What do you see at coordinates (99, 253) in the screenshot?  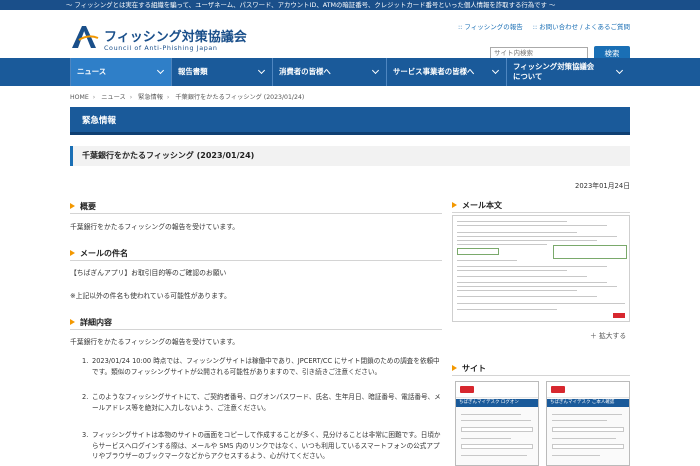 I see `subject-heading: メールの件名` at bounding box center [99, 253].